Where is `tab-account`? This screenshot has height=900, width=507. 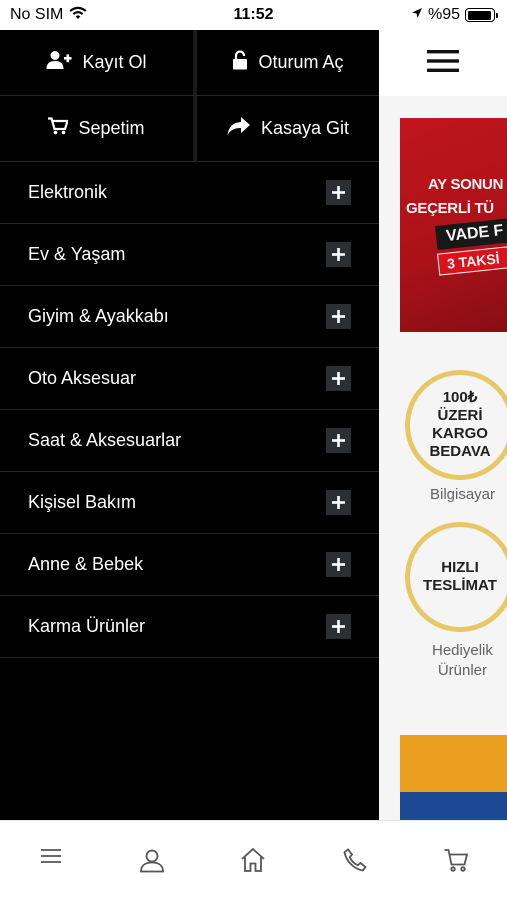 tab-account is located at coordinates (152, 860).